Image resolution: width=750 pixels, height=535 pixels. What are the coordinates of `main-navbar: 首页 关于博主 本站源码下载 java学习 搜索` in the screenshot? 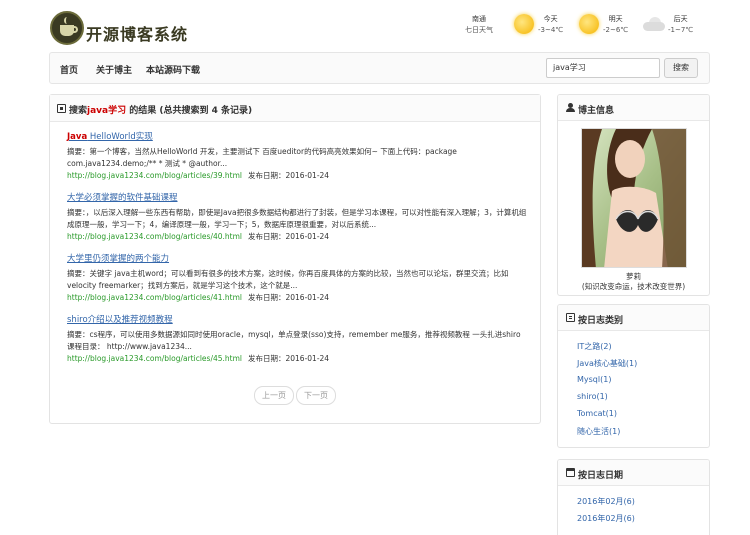 It's located at (379, 68).